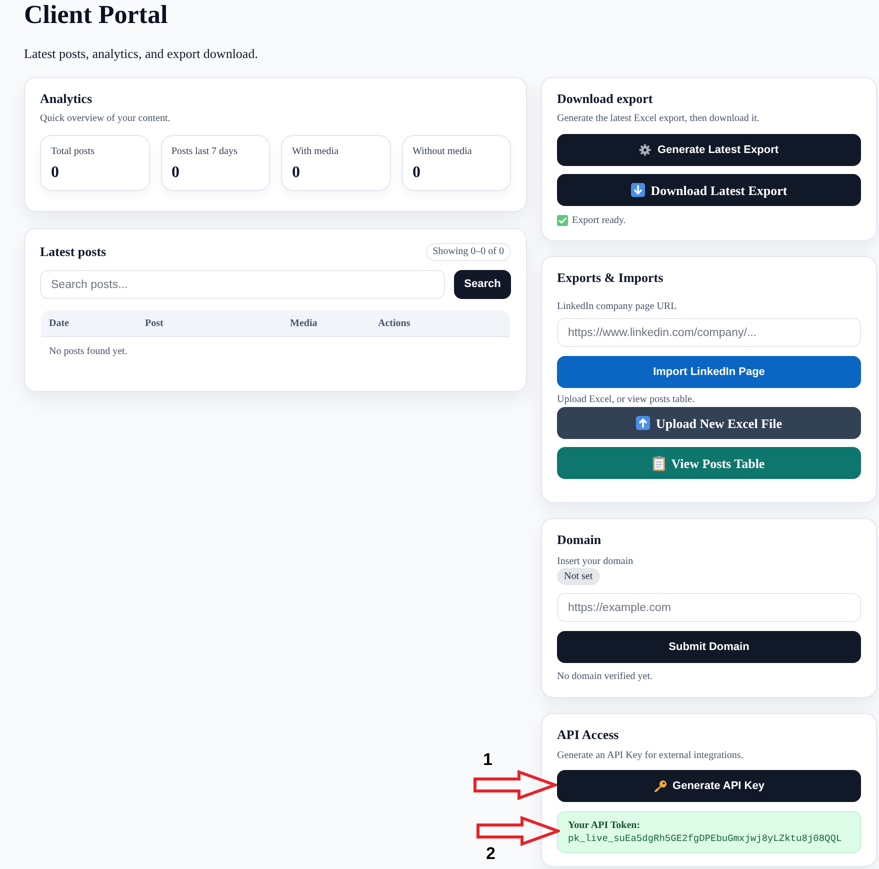  What do you see at coordinates (588, 735) in the screenshot?
I see `card-title: API Access` at bounding box center [588, 735].